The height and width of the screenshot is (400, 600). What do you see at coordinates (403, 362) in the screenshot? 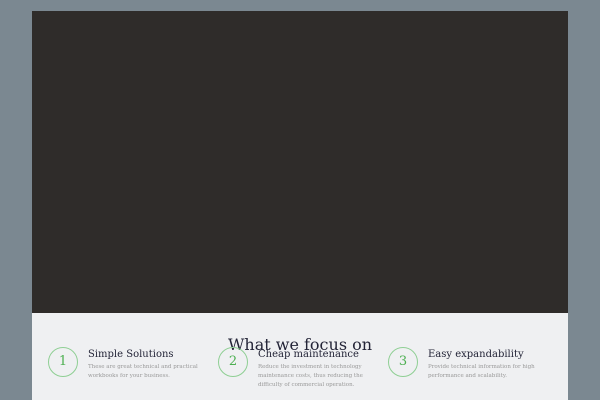
I see `number-badge: 3` at bounding box center [403, 362].